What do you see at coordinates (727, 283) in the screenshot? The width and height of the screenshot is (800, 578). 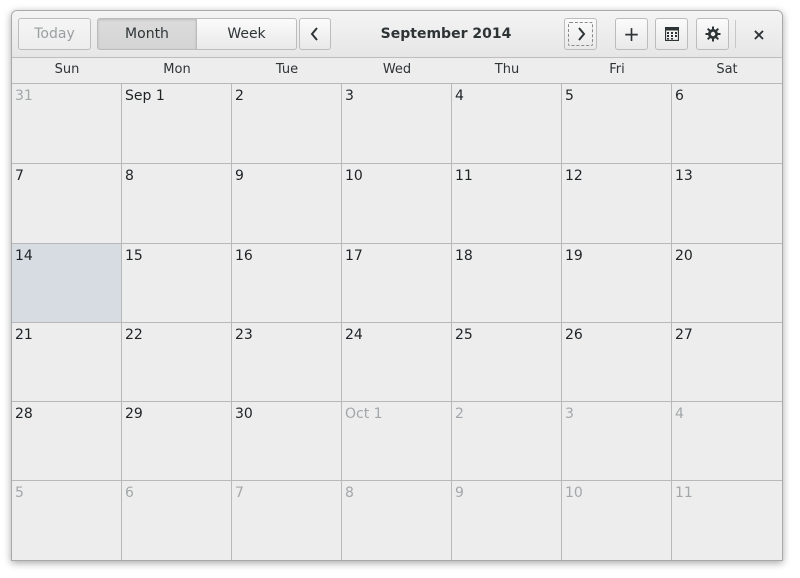 I see `day-cell: 20` at bounding box center [727, 283].